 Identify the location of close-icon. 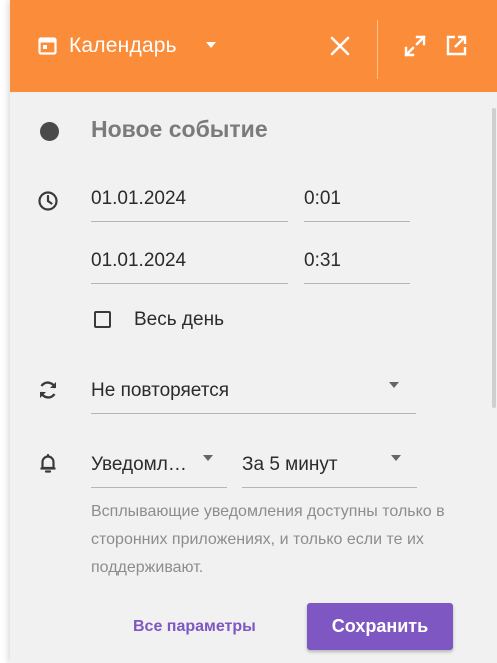
(340, 46).